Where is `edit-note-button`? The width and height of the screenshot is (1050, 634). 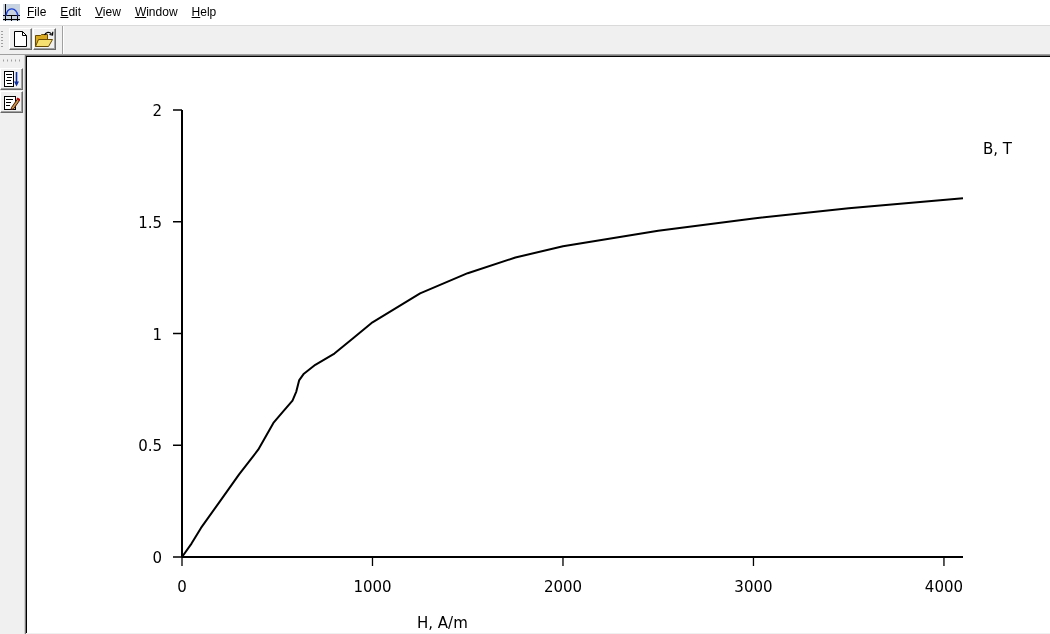 edit-note-button is located at coordinates (11, 102).